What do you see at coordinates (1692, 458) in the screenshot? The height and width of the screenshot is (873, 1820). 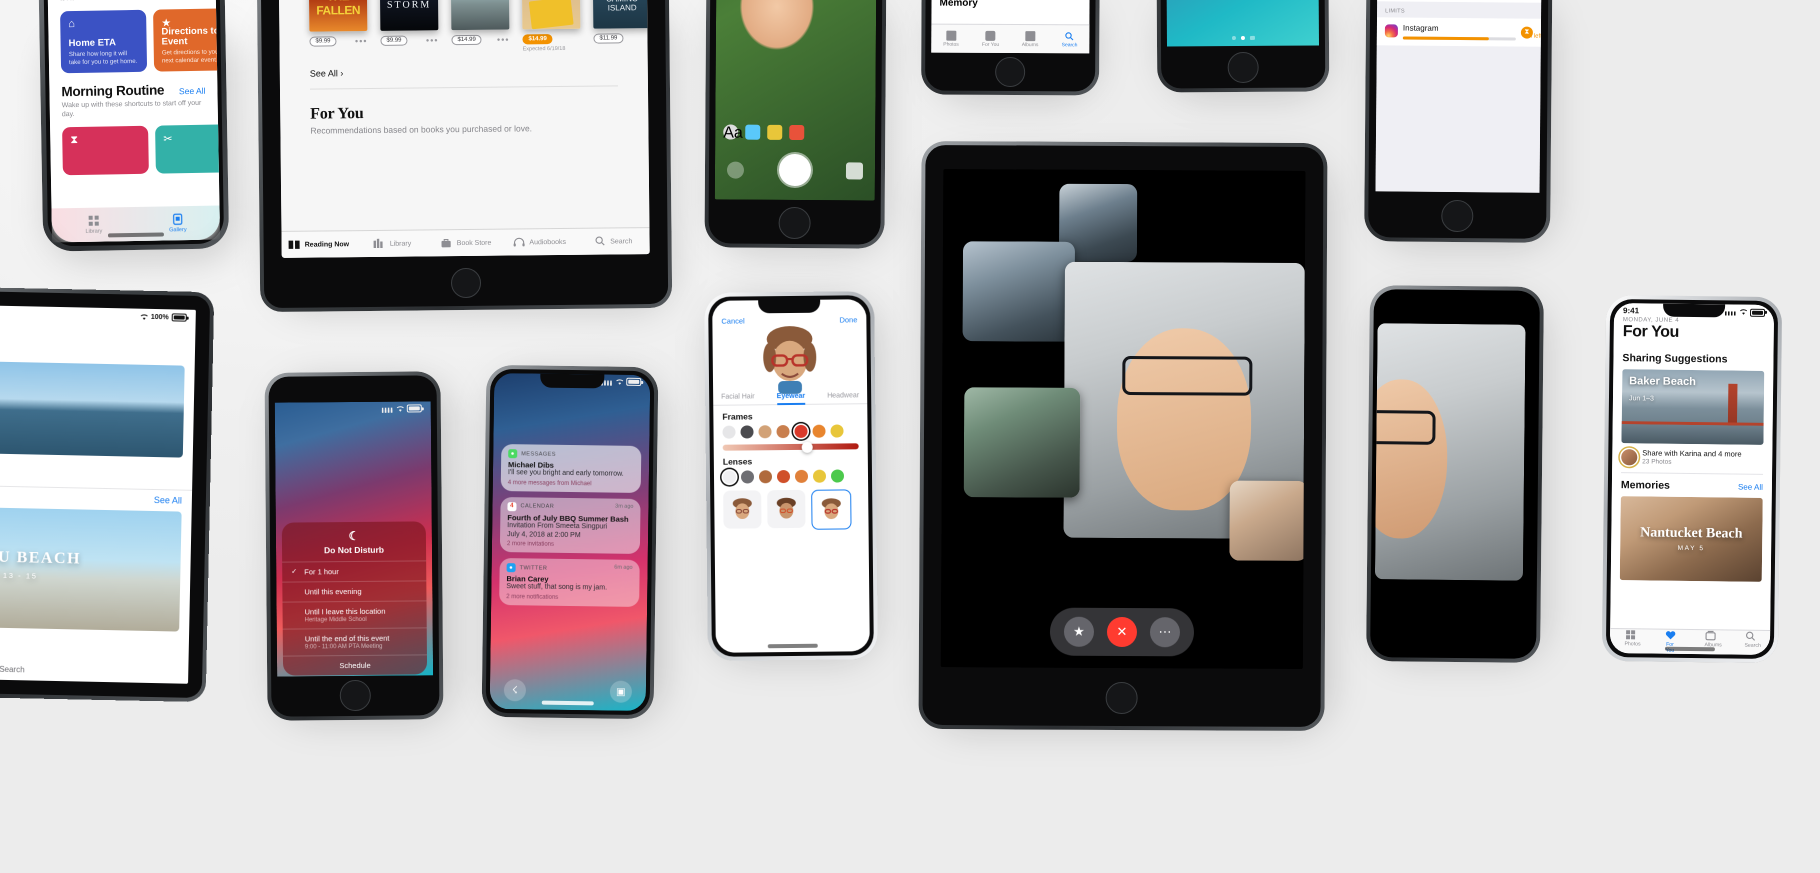 I see `share-row: Share with Karina and 4 more 23 Photos` at bounding box center [1692, 458].